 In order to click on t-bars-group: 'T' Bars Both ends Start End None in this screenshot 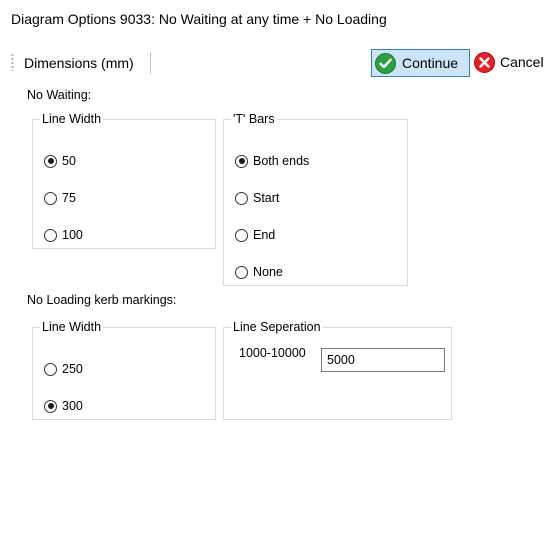, I will do `click(315, 199)`.